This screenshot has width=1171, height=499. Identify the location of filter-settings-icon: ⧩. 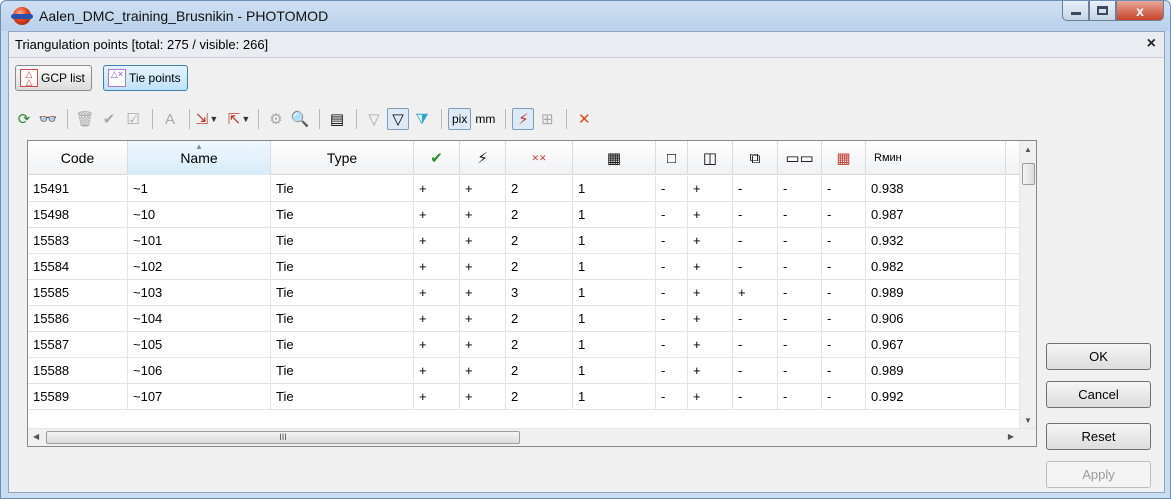
(422, 119).